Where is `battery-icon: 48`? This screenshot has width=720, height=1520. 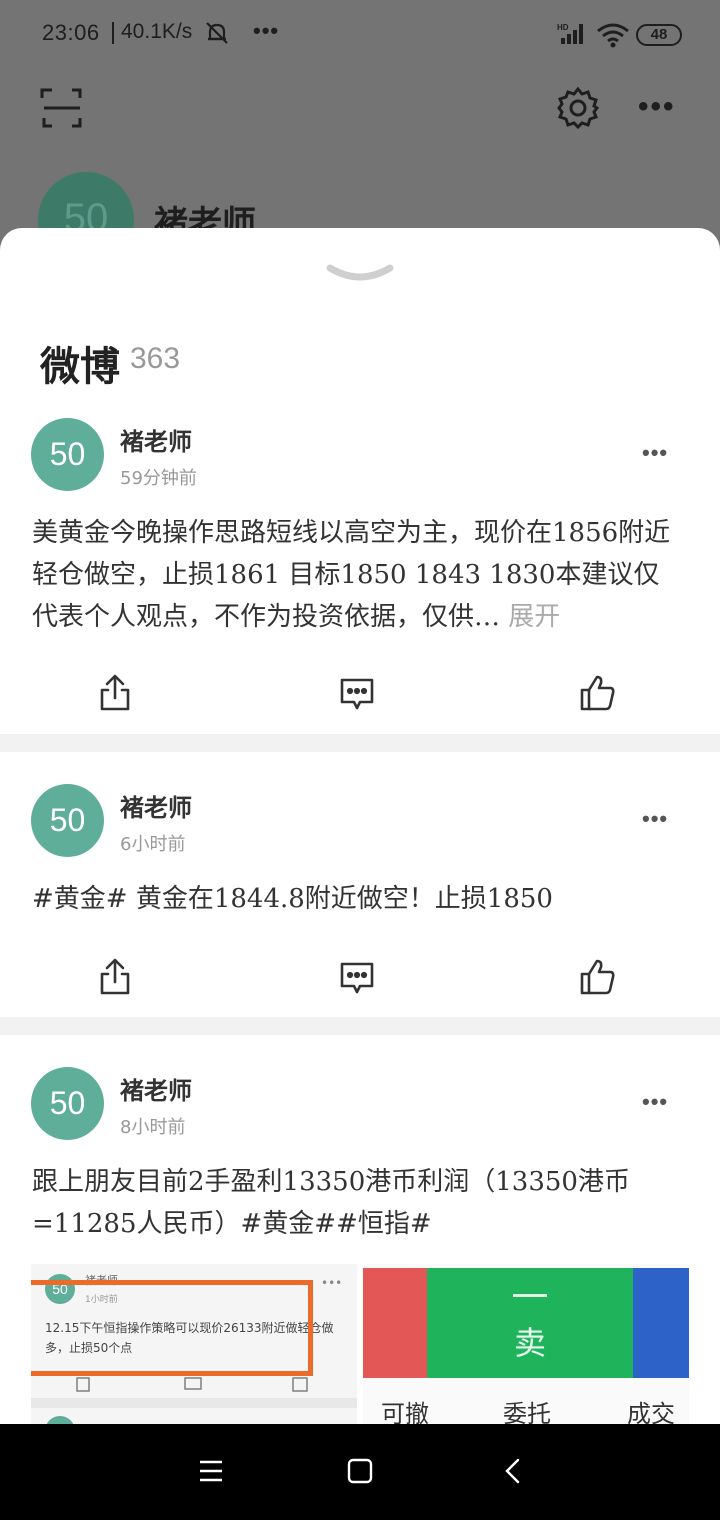 battery-icon: 48 is located at coordinates (659, 35).